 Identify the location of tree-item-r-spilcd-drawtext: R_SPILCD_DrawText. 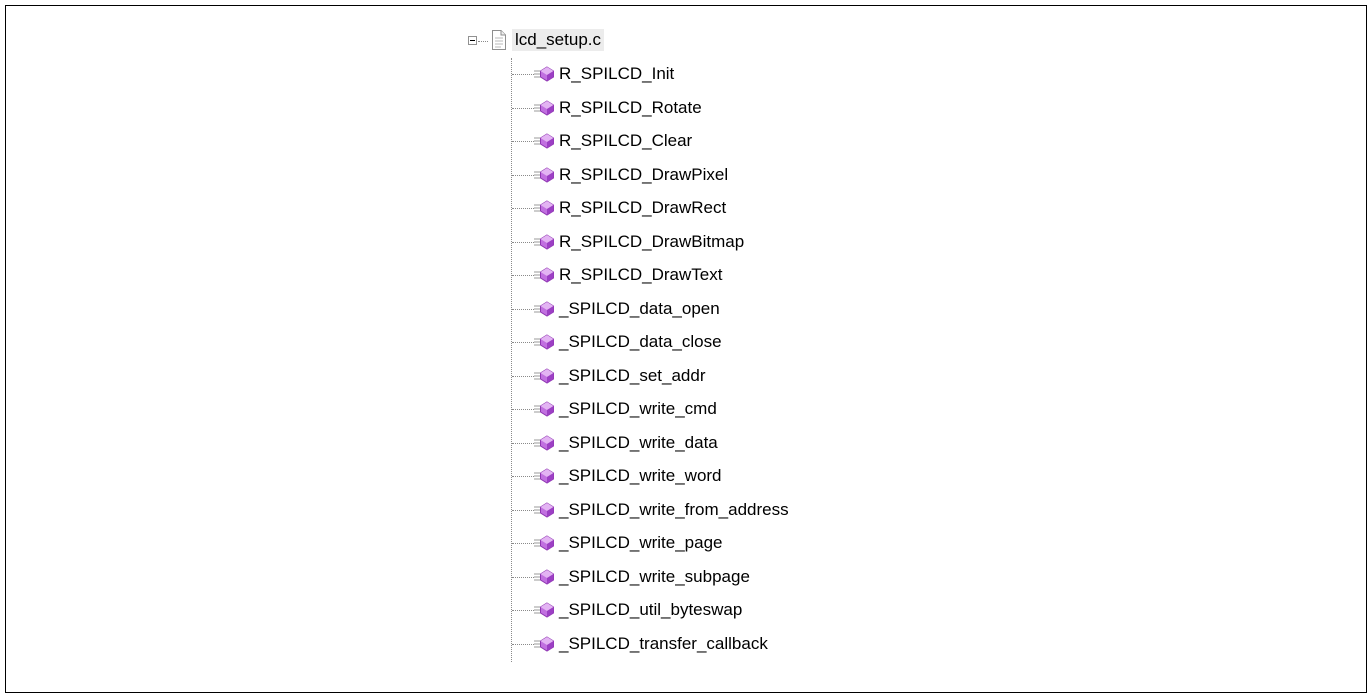
(748, 276).